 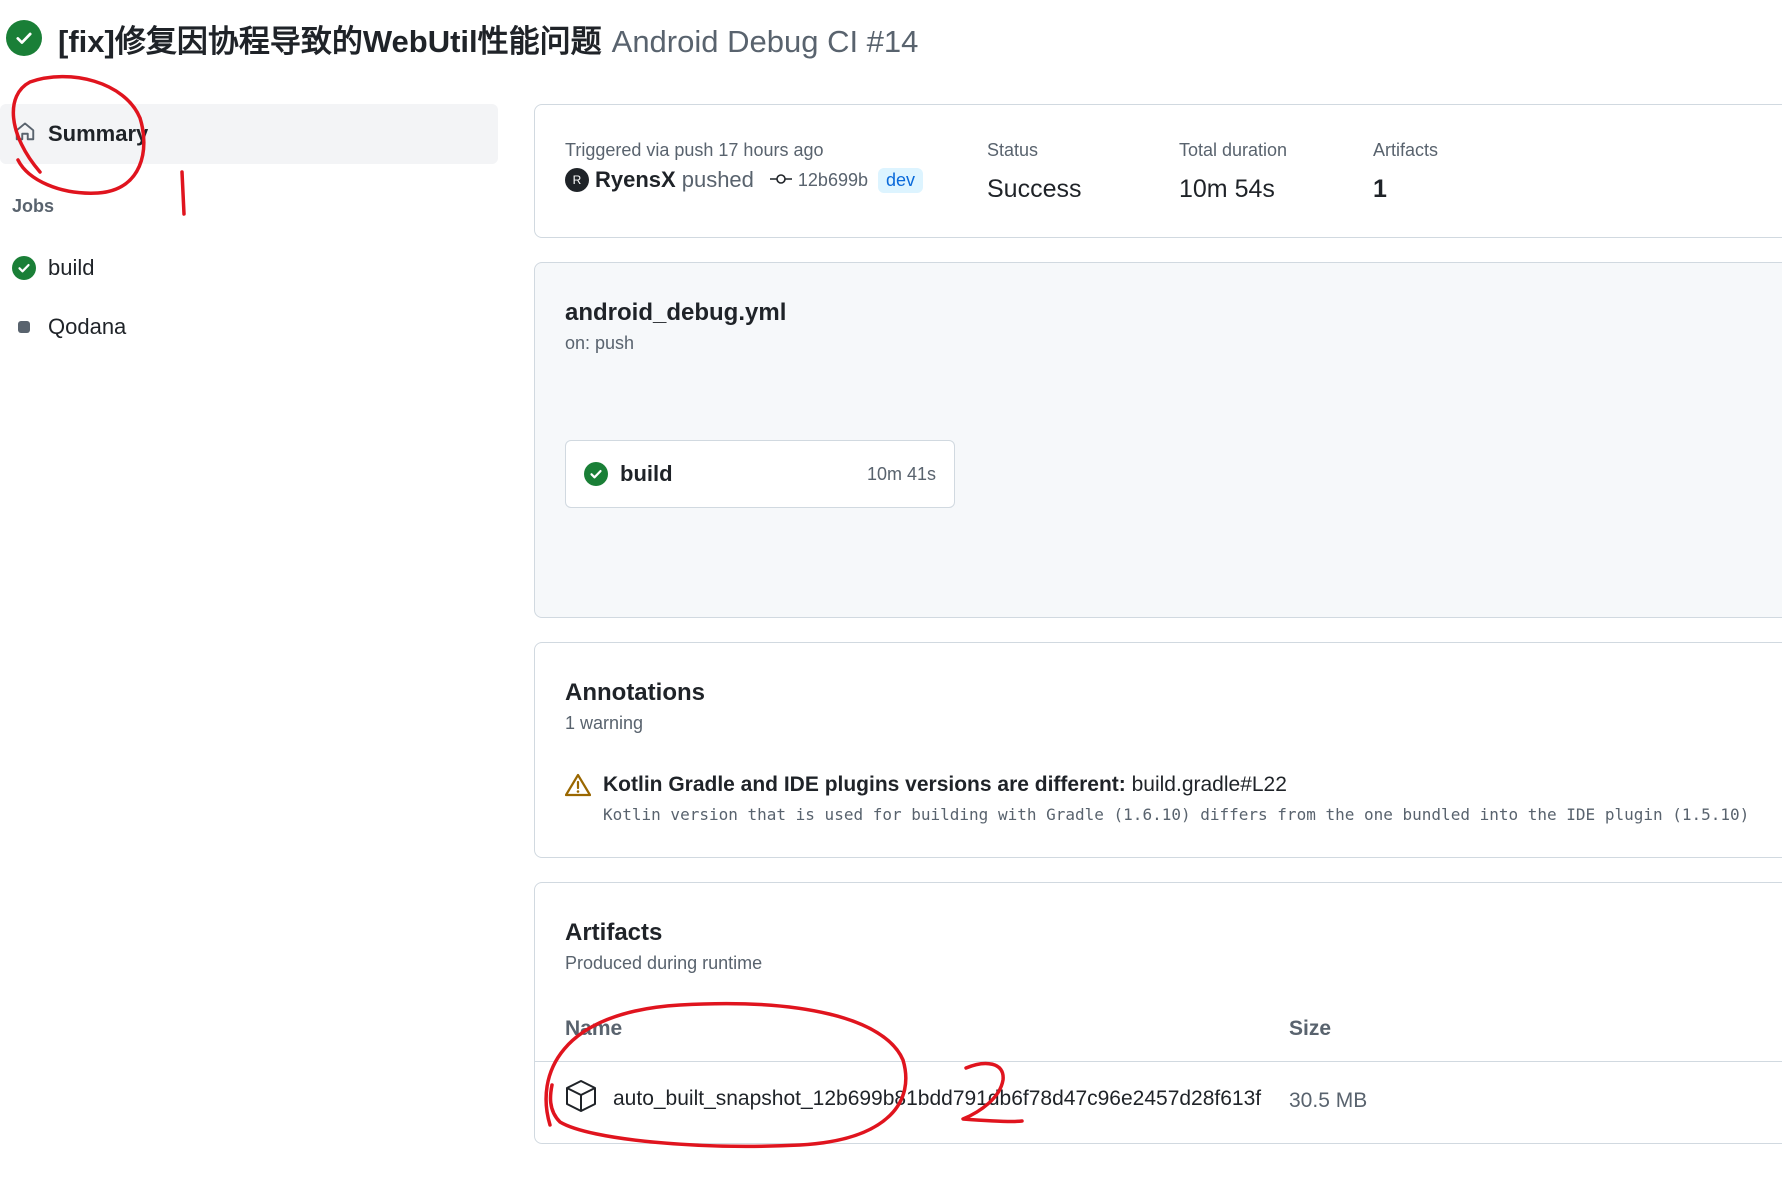 I want to click on pending-square-icon, so click(x=24, y=327).